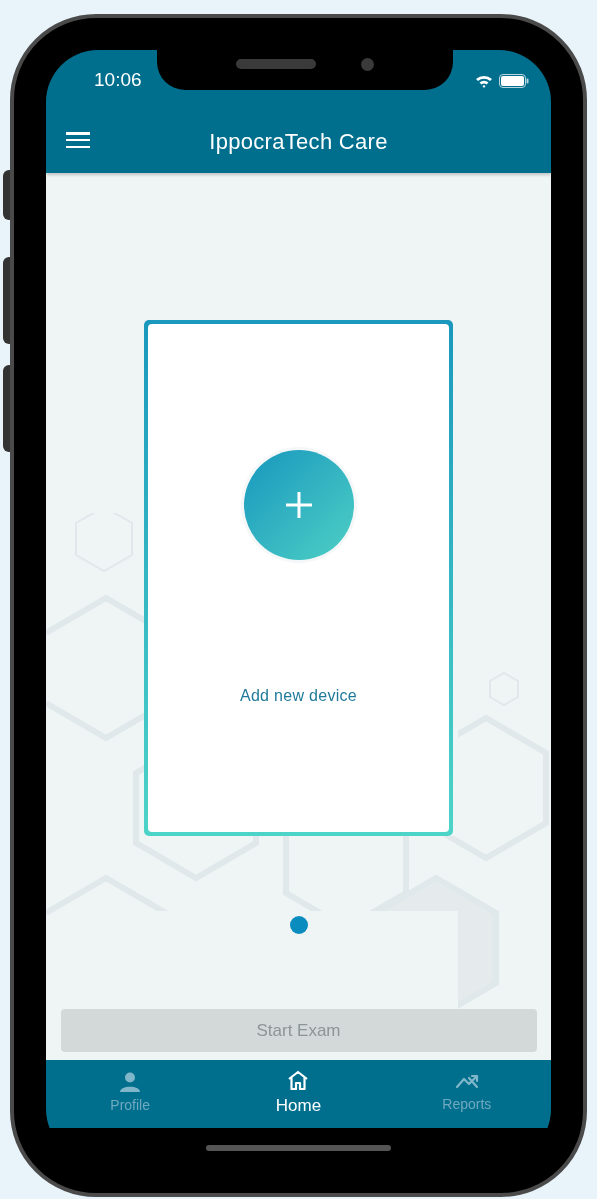 The image size is (597, 1199). Describe the element at coordinates (118, 80) in the screenshot. I see `status-time: 10:06` at that location.